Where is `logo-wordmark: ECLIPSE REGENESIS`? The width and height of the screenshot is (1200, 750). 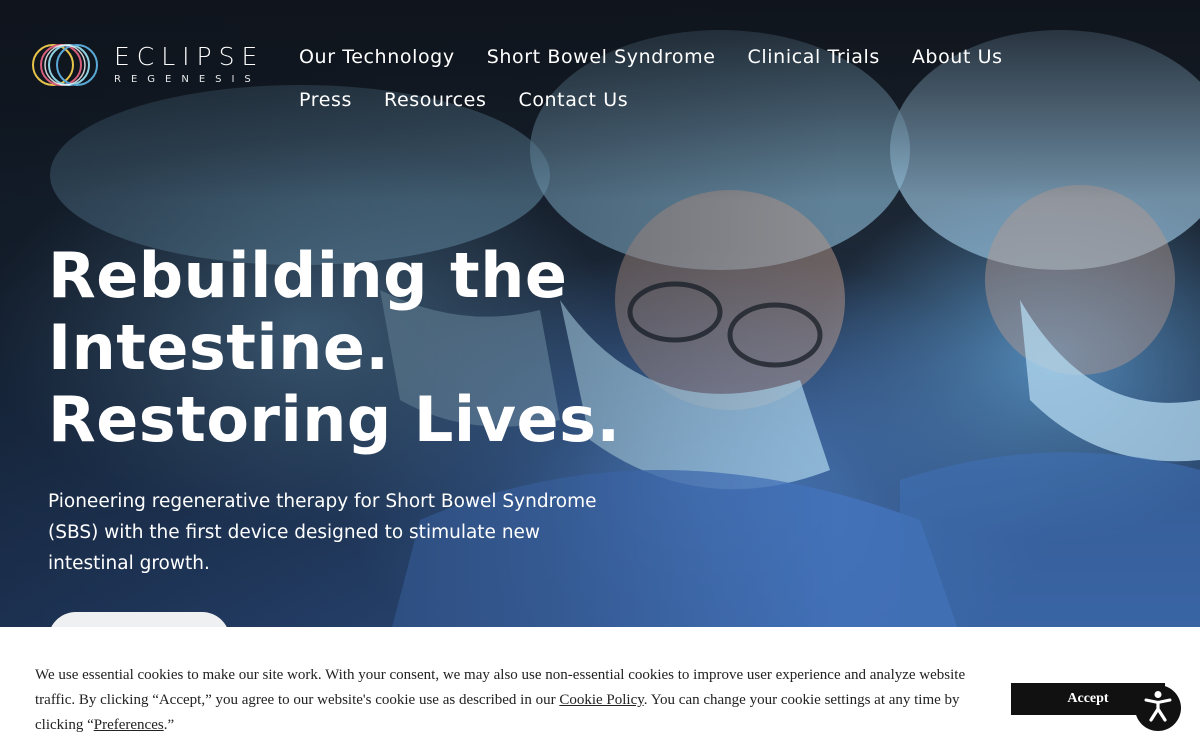
logo-wordmark: ECLIPSE REGENESIS is located at coordinates (189, 64).